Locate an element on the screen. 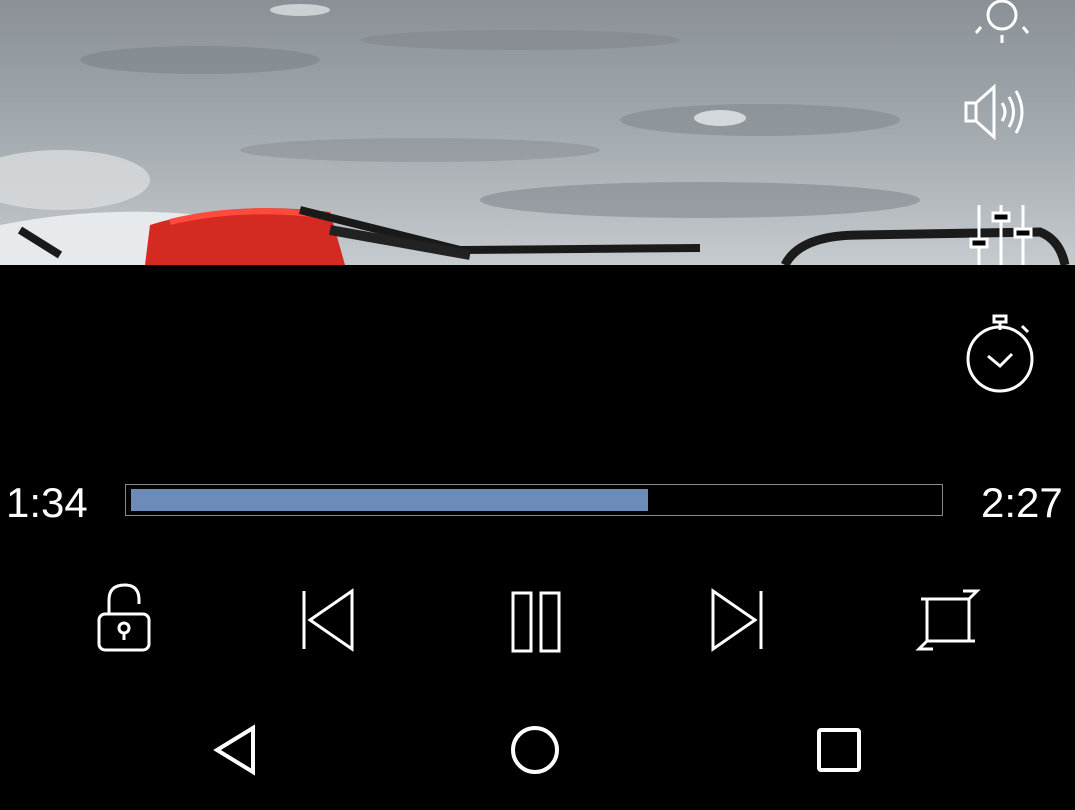 This screenshot has height=810, width=1075. elapsed-time: 1:34 is located at coordinates (47, 502).